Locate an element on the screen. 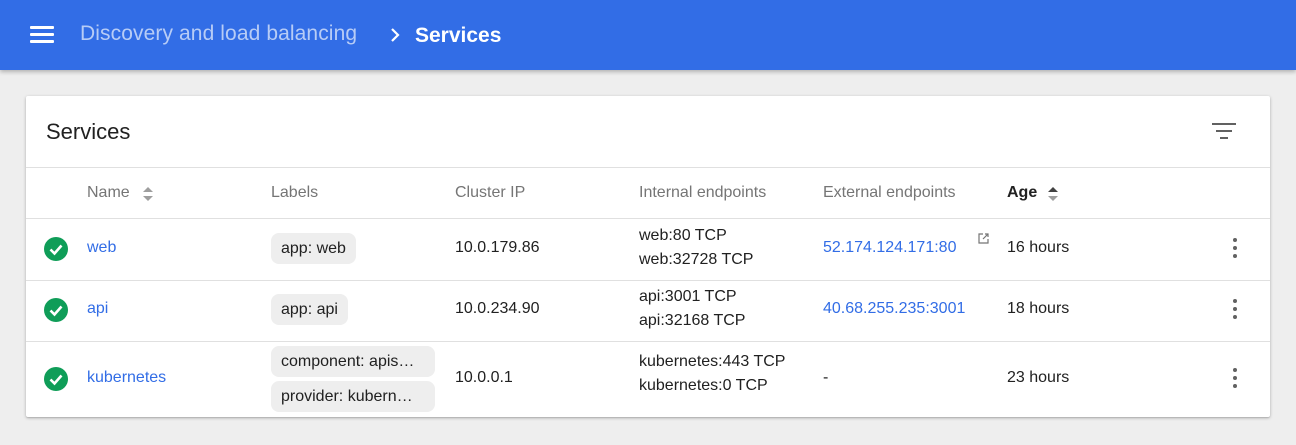 The height and width of the screenshot is (445, 1296). age: 16 hours is located at coordinates (1038, 247).